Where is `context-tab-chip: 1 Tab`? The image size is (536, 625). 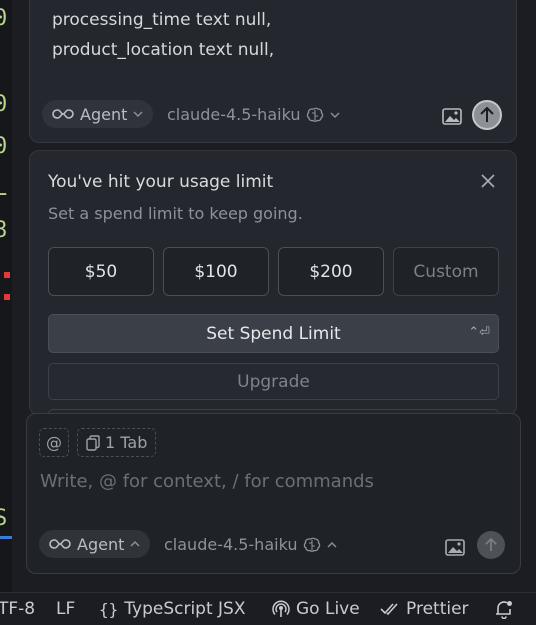 context-tab-chip: 1 Tab is located at coordinates (117, 442).